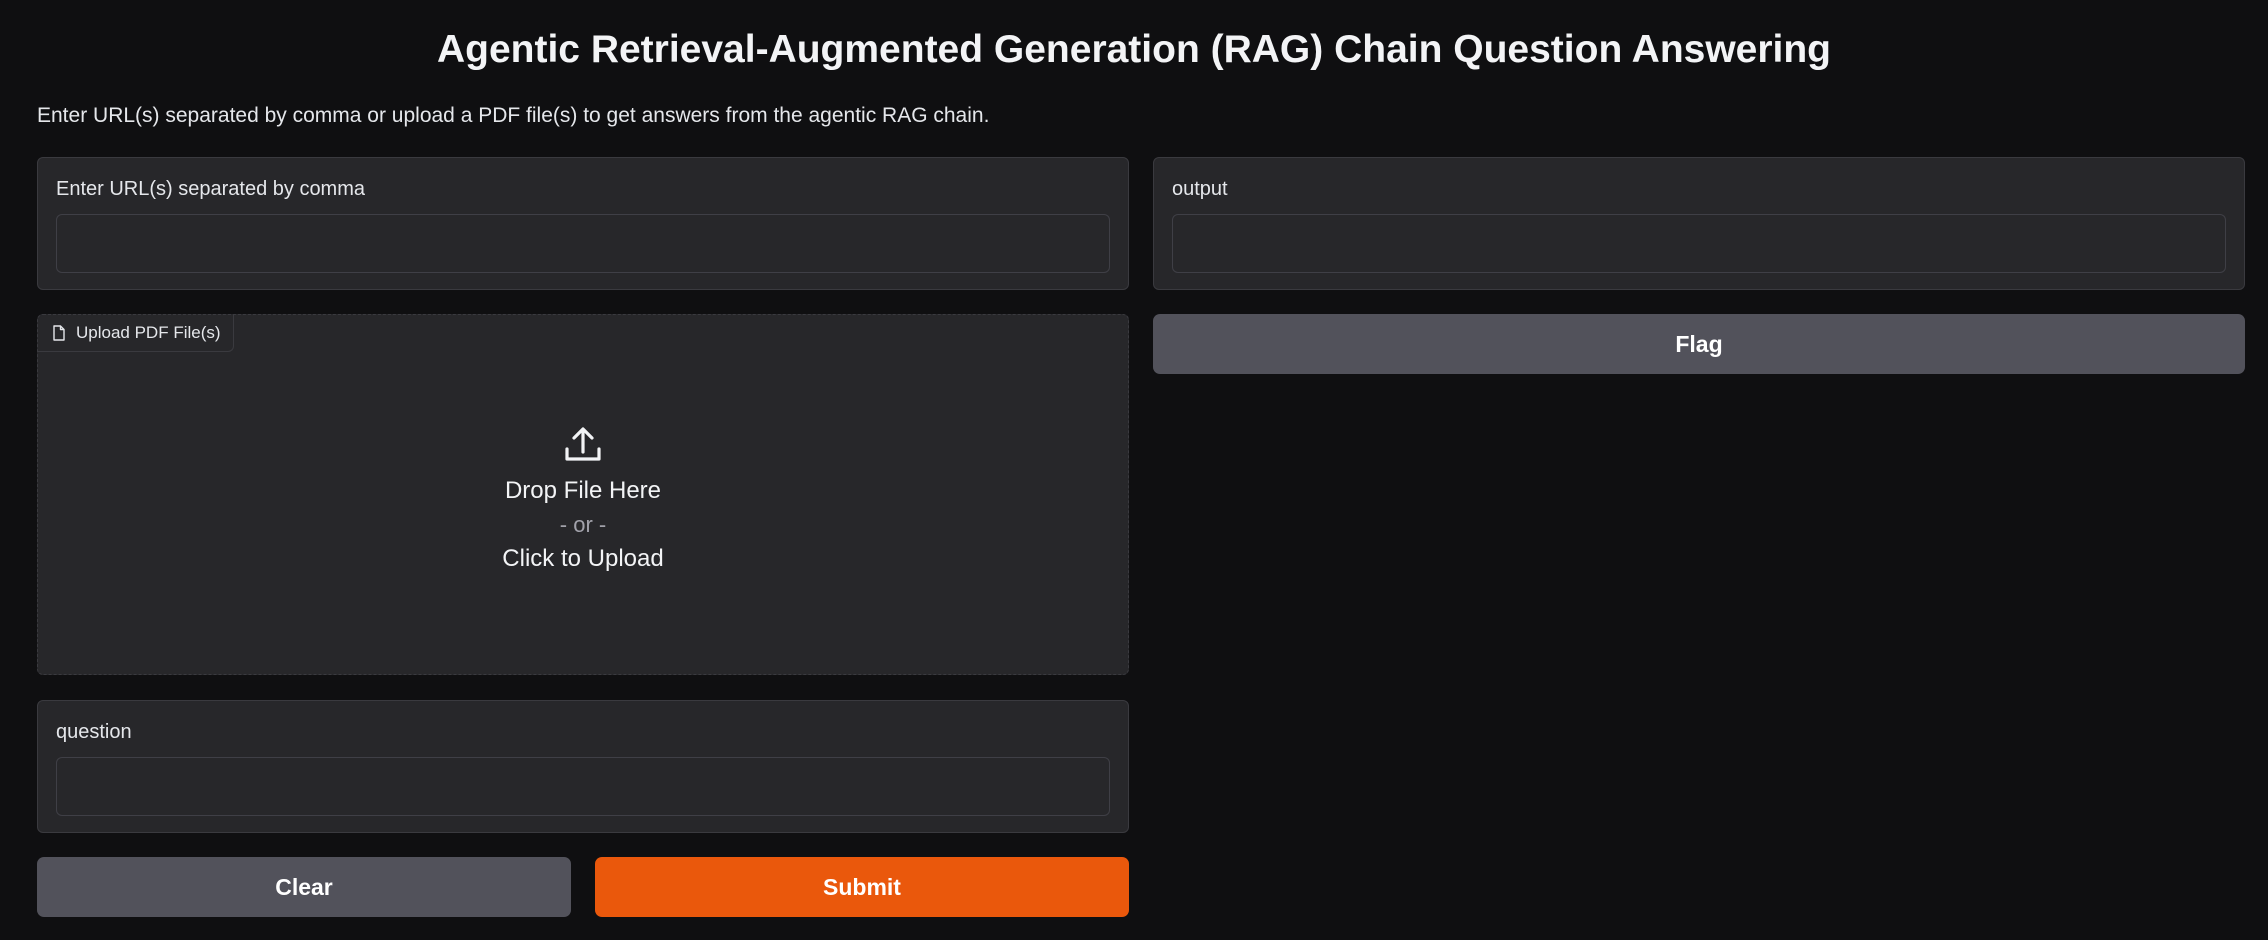 The width and height of the screenshot is (2268, 940). I want to click on submit-button: Submit, so click(862, 887).